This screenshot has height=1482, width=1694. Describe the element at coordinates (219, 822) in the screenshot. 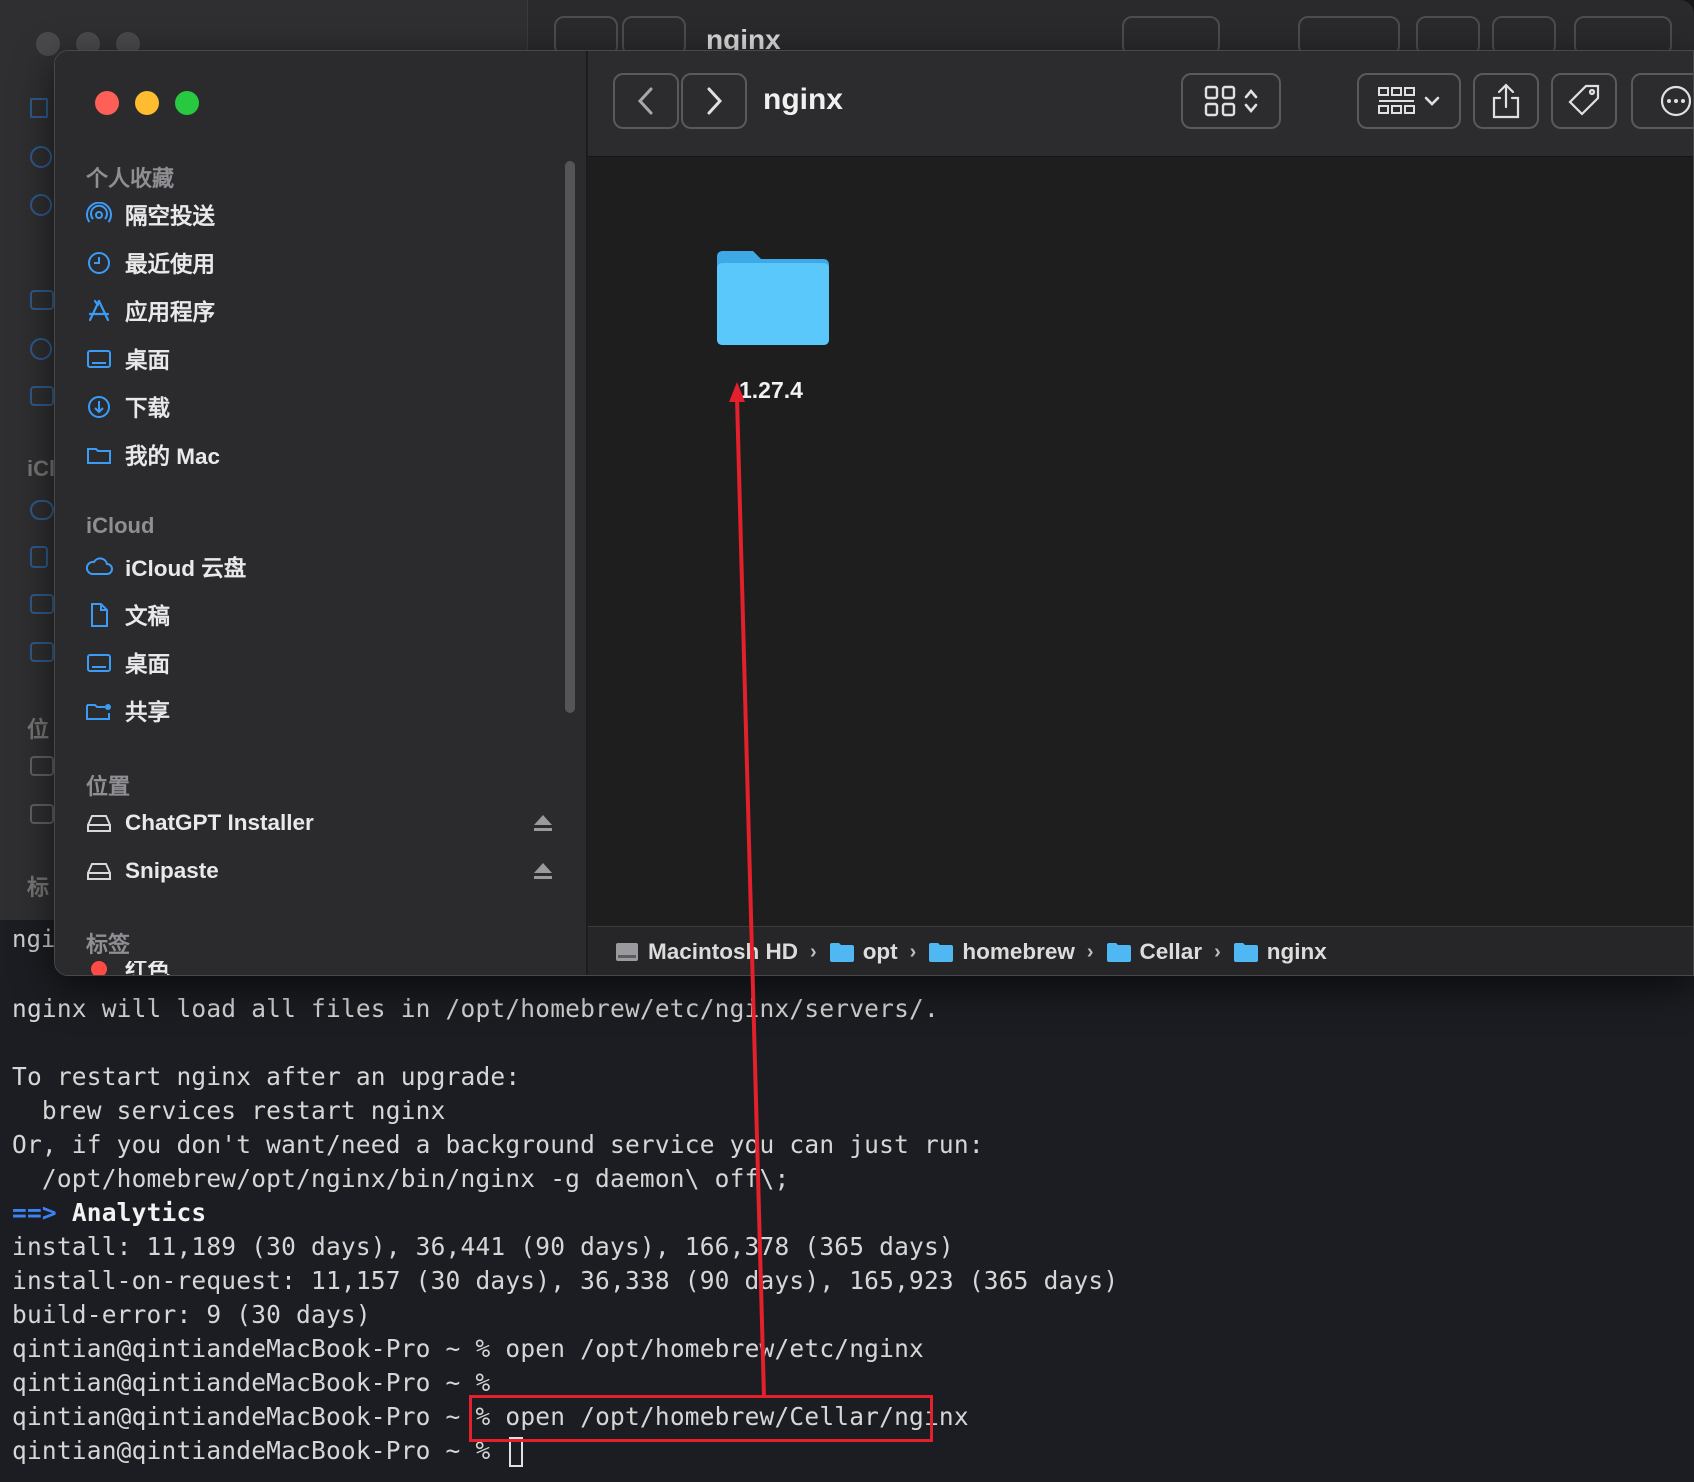

I see `sidebar-item-label: ChatGPT Installer` at that location.